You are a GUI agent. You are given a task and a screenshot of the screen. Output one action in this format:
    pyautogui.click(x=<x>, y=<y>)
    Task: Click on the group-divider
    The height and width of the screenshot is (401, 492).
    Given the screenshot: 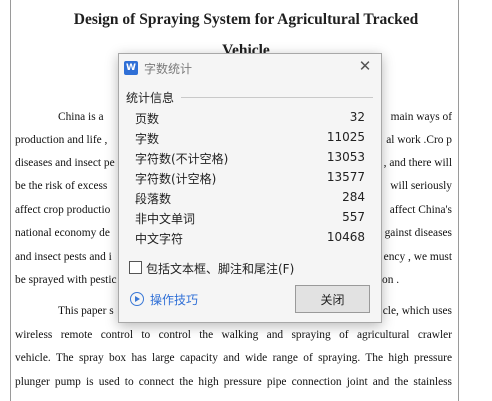 What is the action you would take?
    pyautogui.click(x=277, y=97)
    